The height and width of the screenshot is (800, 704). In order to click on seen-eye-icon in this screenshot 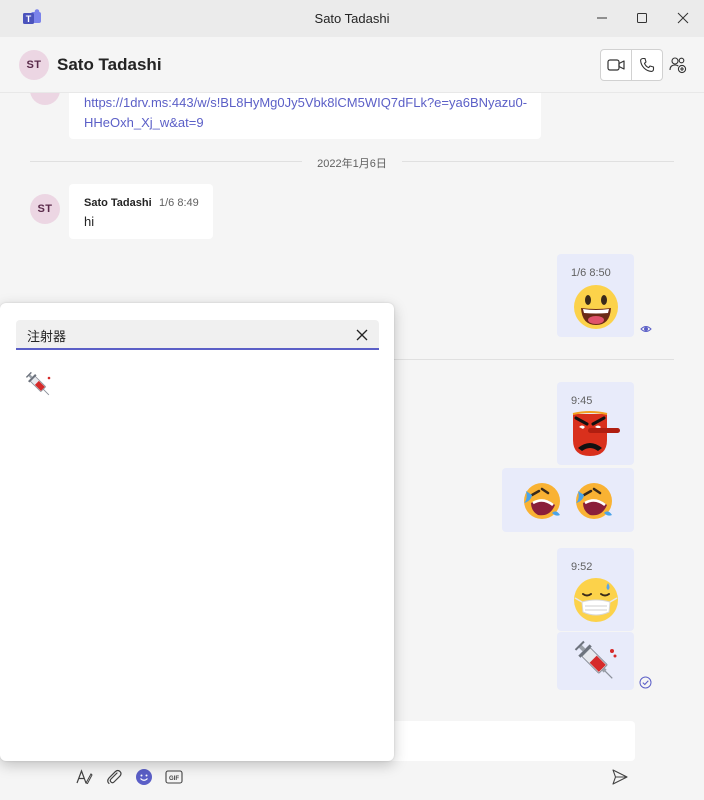, I will do `click(646, 329)`.